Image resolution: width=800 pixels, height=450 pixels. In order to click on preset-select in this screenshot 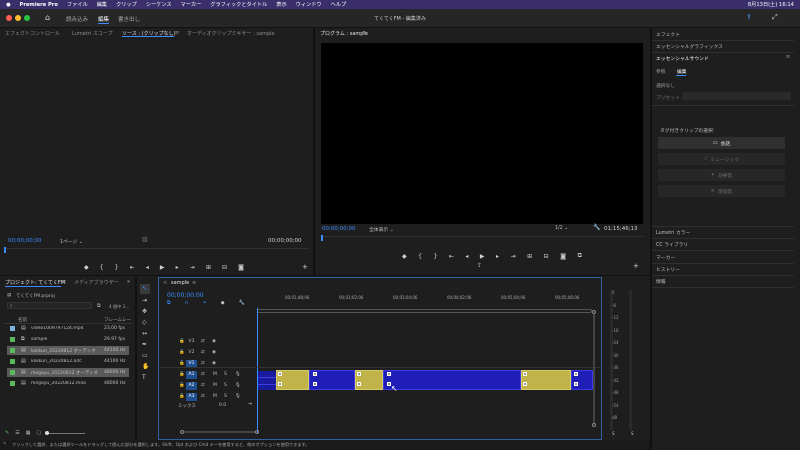, I will do `click(737, 96)`.